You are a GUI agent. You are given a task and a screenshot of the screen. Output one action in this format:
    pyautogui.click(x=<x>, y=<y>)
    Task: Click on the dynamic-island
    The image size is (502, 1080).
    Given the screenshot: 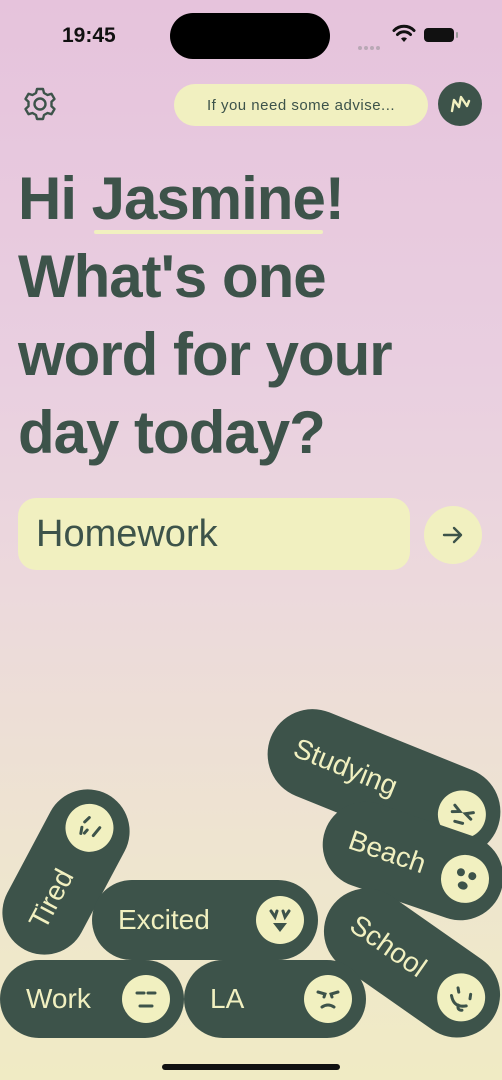 What is the action you would take?
    pyautogui.click(x=250, y=36)
    